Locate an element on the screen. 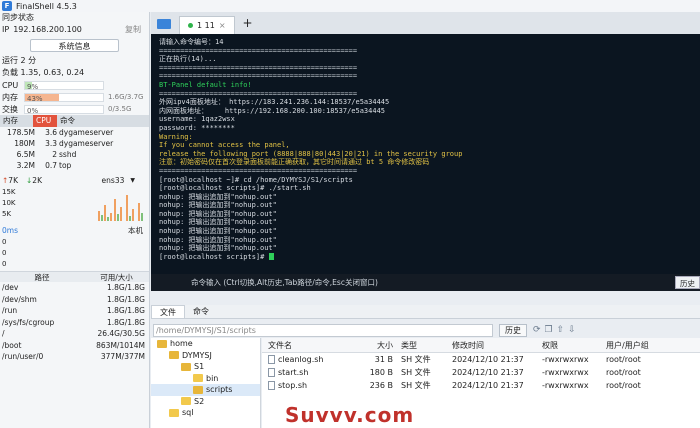 The height and width of the screenshot is (428, 700). terminal-line: Warning: is located at coordinates (176, 136).